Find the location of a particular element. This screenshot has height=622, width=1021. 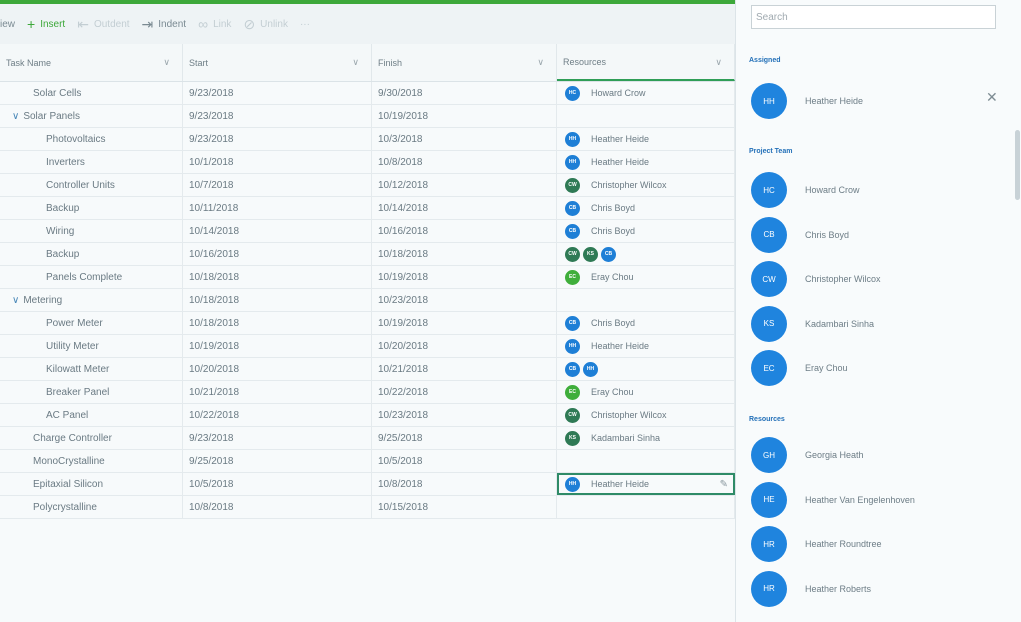

resources-cell: HH Heather Heide ✎ is located at coordinates (646, 484).